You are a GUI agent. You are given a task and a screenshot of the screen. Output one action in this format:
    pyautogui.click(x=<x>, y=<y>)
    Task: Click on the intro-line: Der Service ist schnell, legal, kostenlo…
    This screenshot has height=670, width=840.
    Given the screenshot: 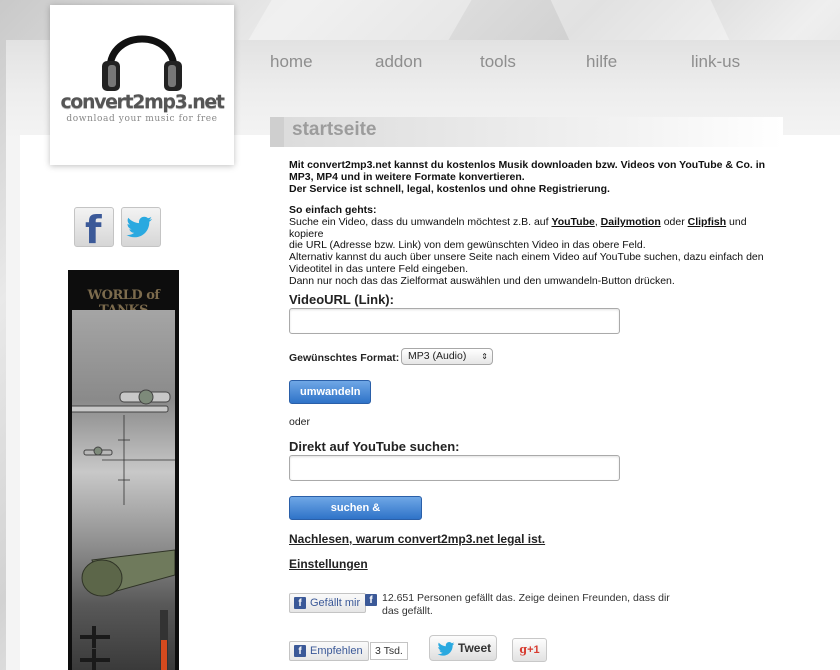 What is the action you would take?
    pyautogui.click(x=449, y=188)
    